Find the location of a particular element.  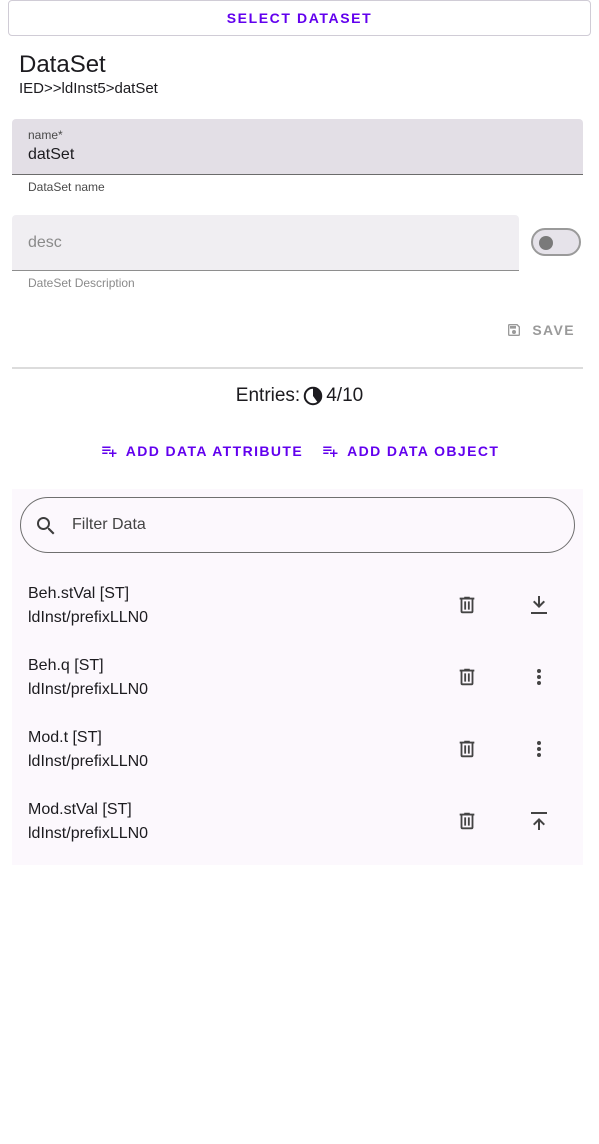

save-button: SAVE is located at coordinates (544, 330).